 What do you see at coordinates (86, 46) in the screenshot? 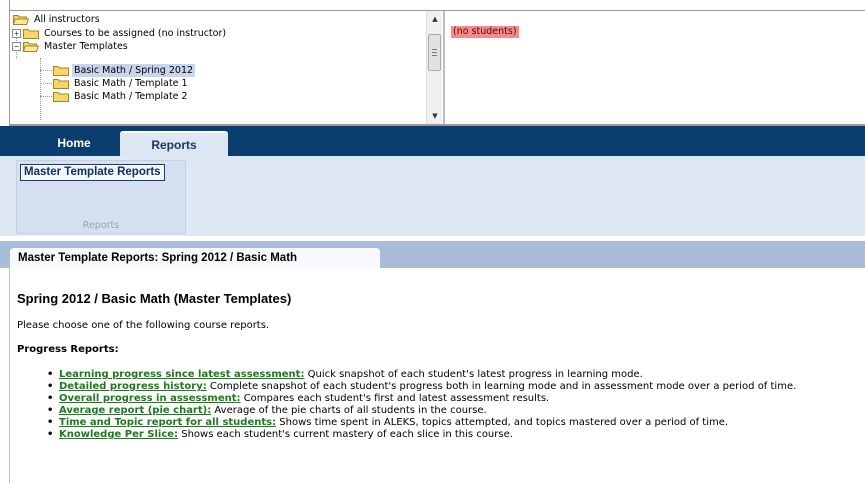
I see `tree-item-label: Master Templates` at bounding box center [86, 46].